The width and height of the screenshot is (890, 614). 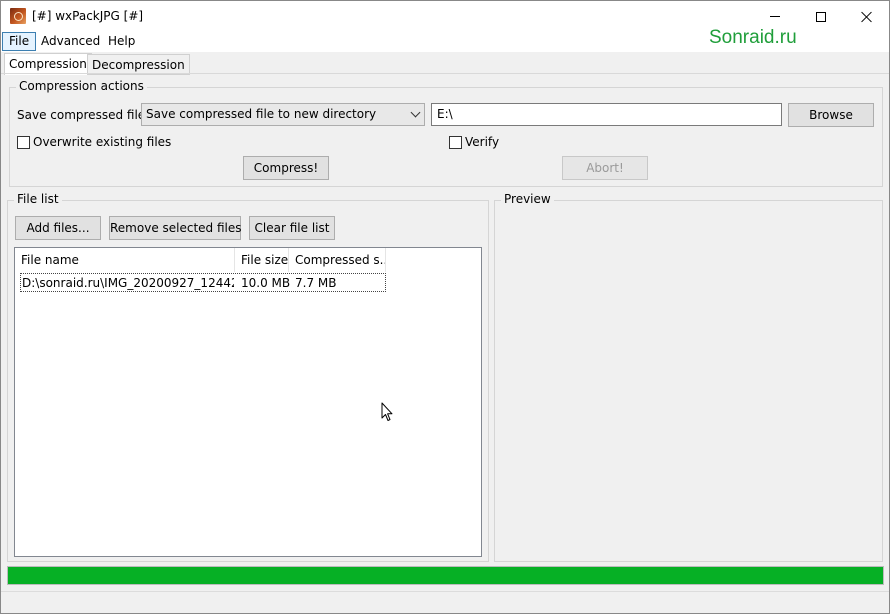 What do you see at coordinates (527, 199) in the screenshot?
I see `preview-title: Preview` at bounding box center [527, 199].